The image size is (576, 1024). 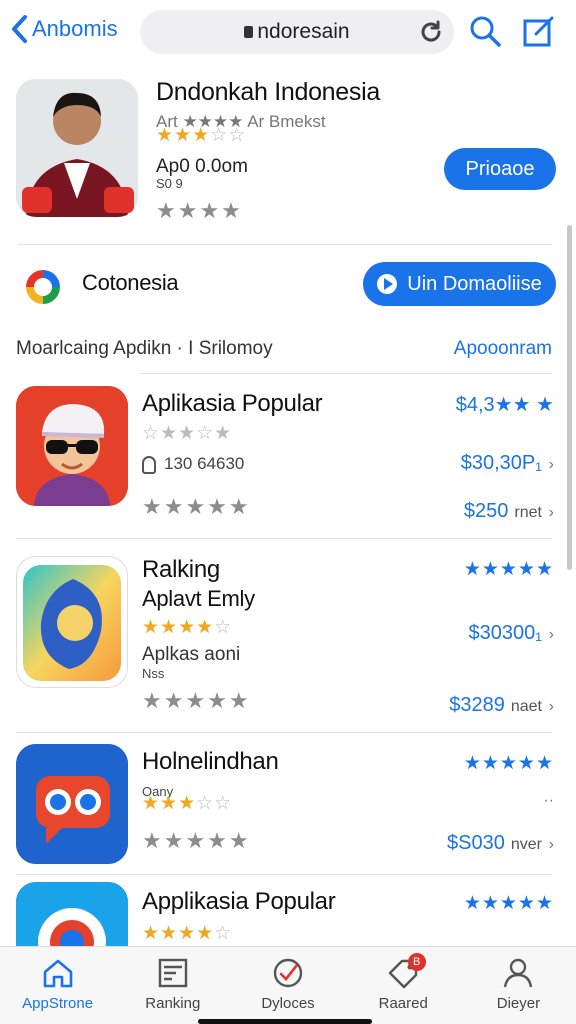 I want to click on brand-logo-icon, so click(x=43, y=287).